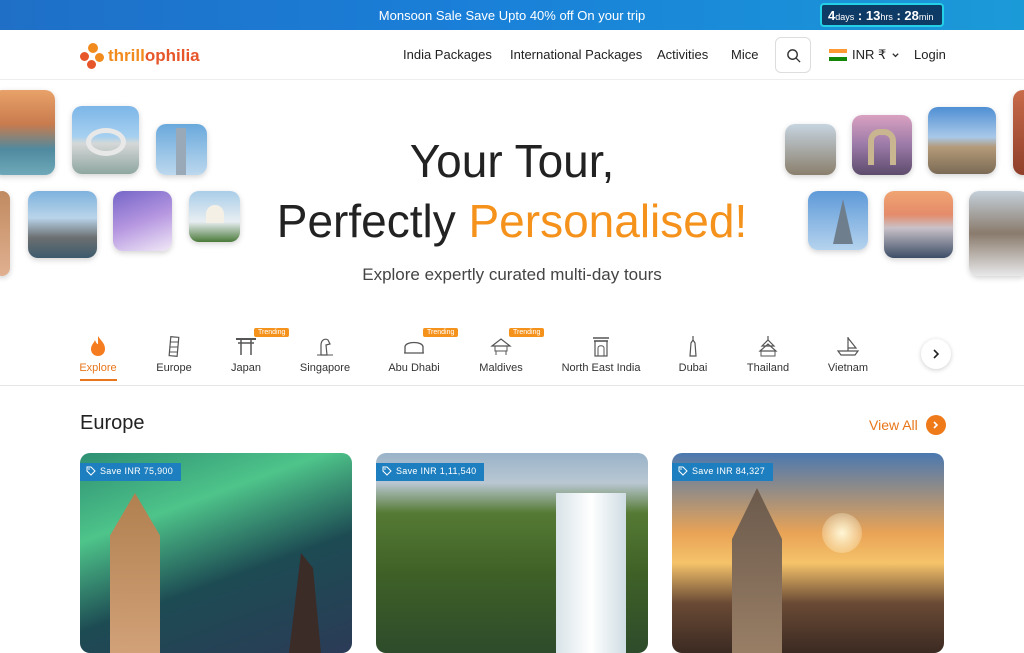 This screenshot has height=653, width=1024. I want to click on fire-icon, so click(98, 346).